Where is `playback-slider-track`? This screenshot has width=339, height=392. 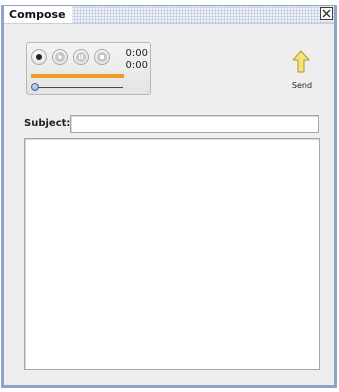 playback-slider-track is located at coordinates (79, 87).